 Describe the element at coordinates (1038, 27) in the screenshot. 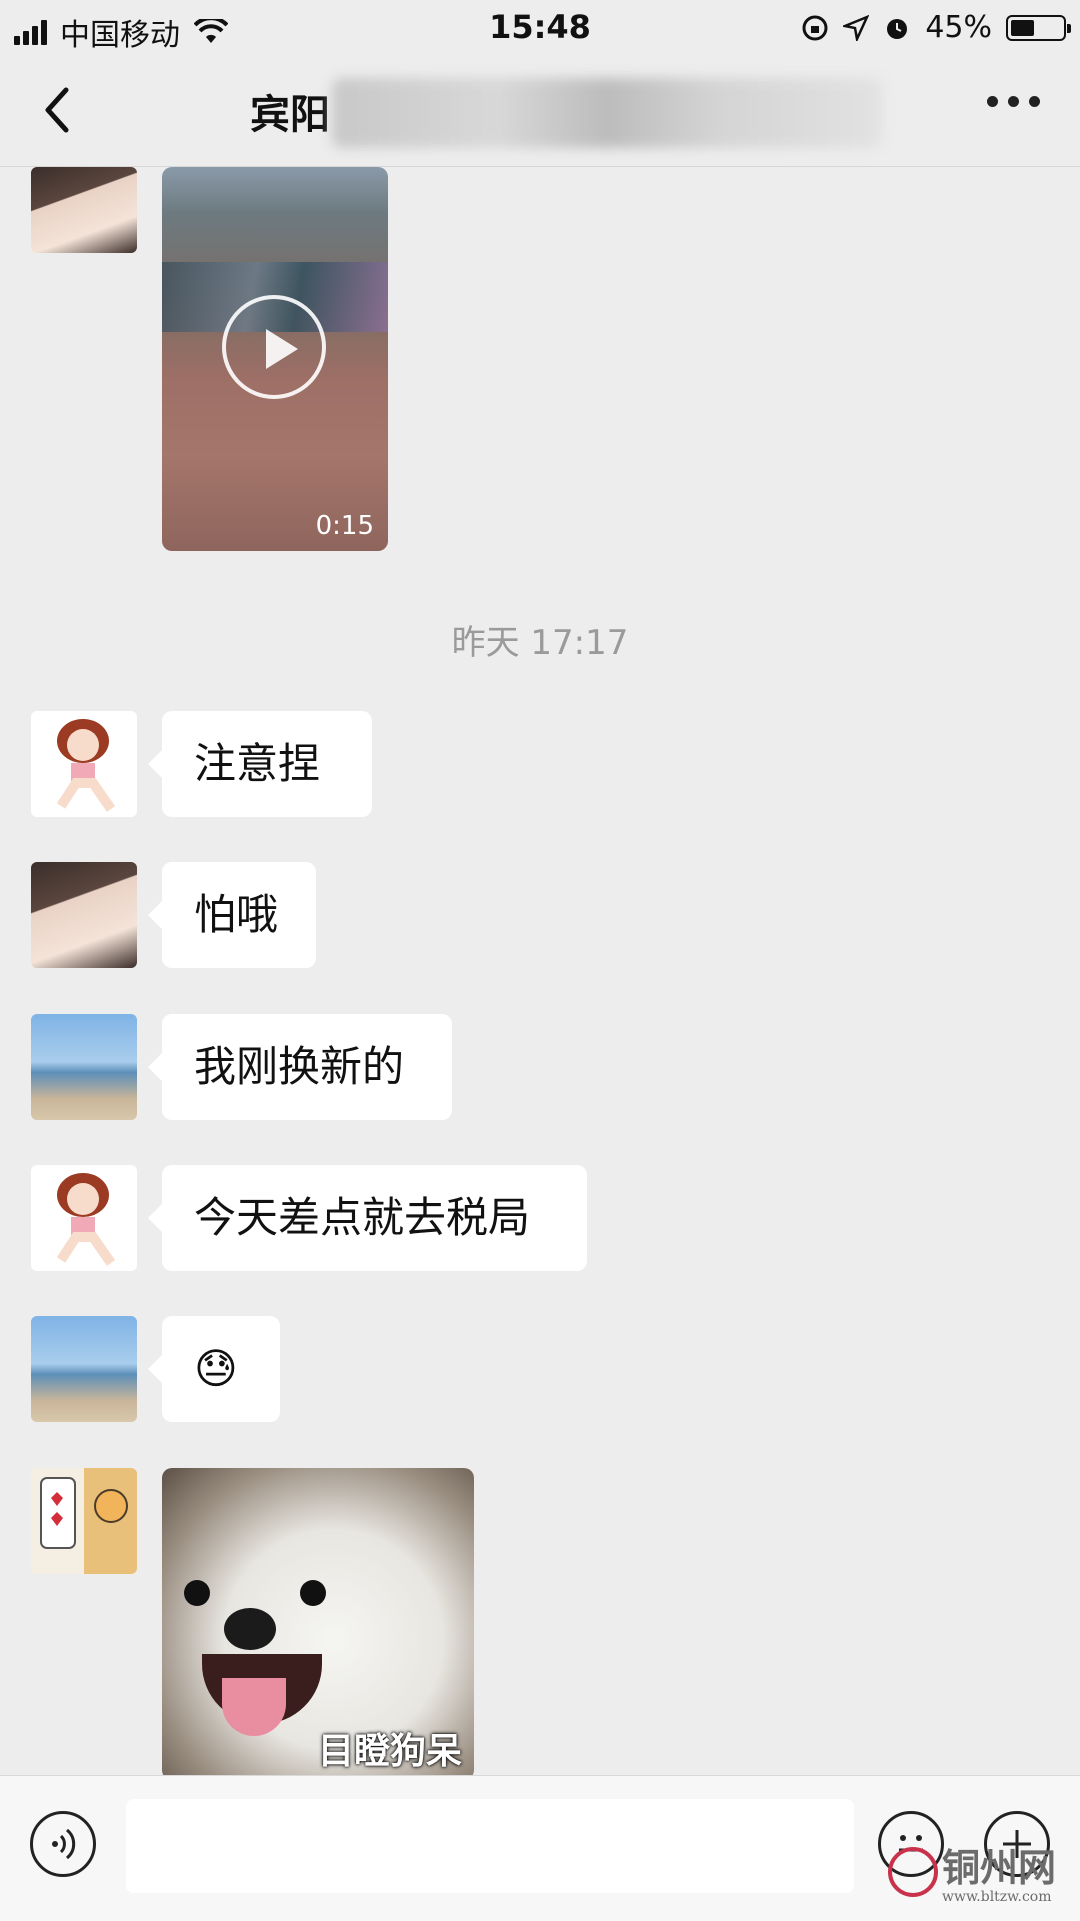

I see `battery-icon` at that location.